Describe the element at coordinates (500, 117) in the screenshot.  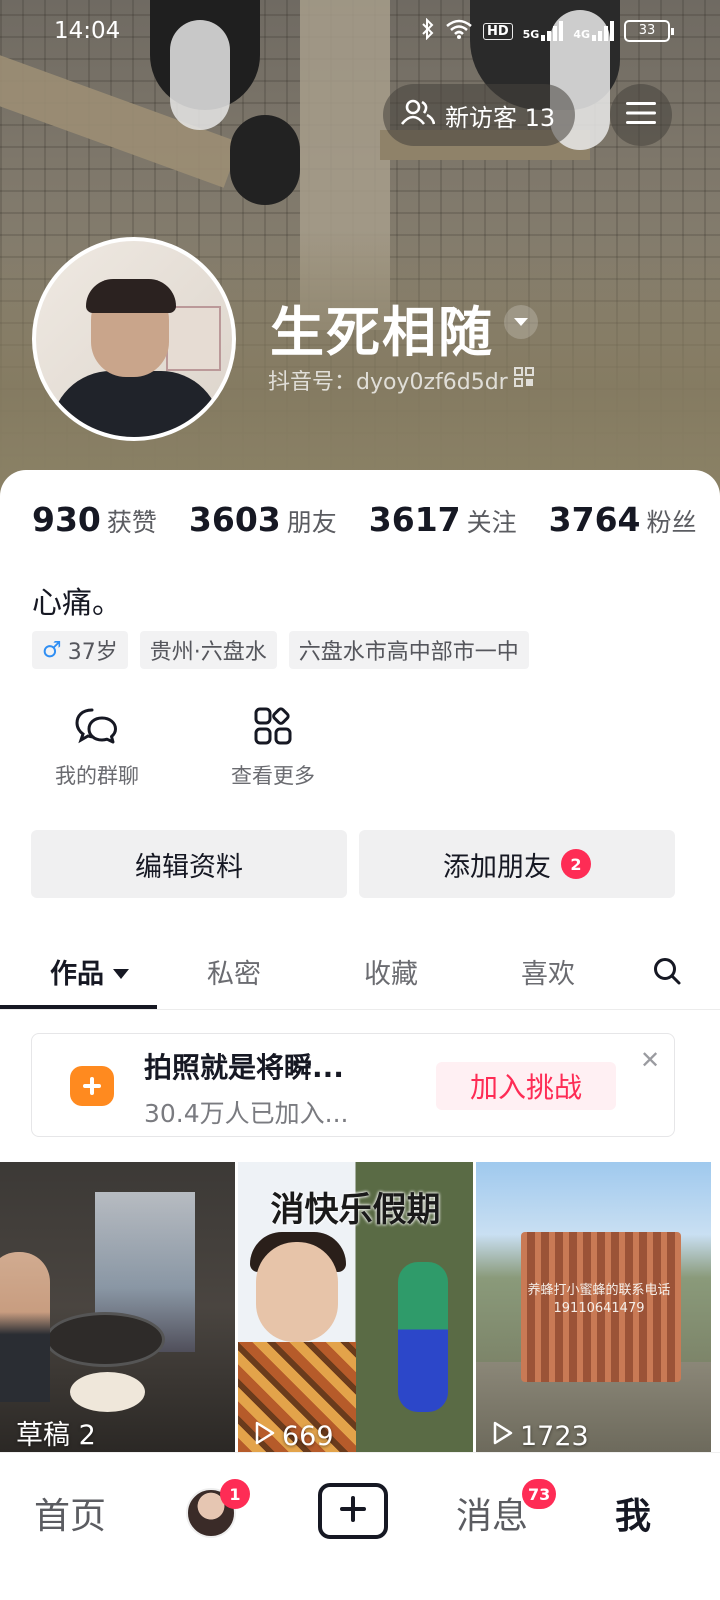
I see `visitors-label: 新访客 13` at that location.